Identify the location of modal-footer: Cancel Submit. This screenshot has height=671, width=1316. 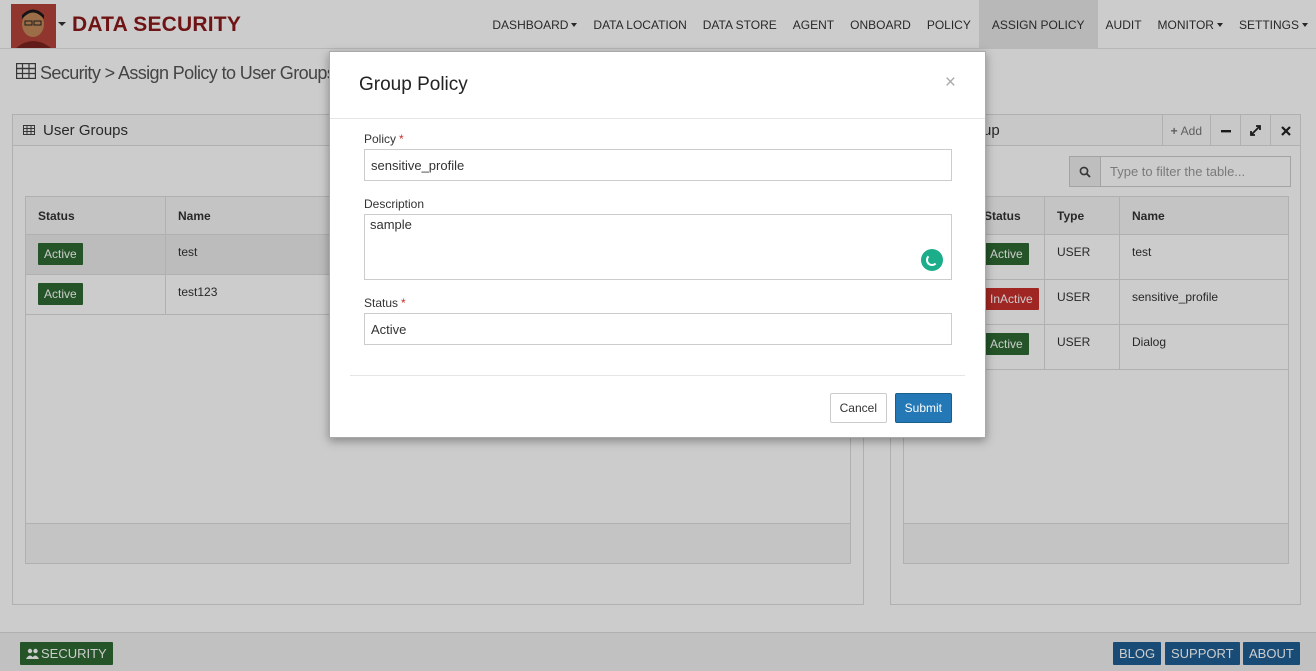
(657, 399).